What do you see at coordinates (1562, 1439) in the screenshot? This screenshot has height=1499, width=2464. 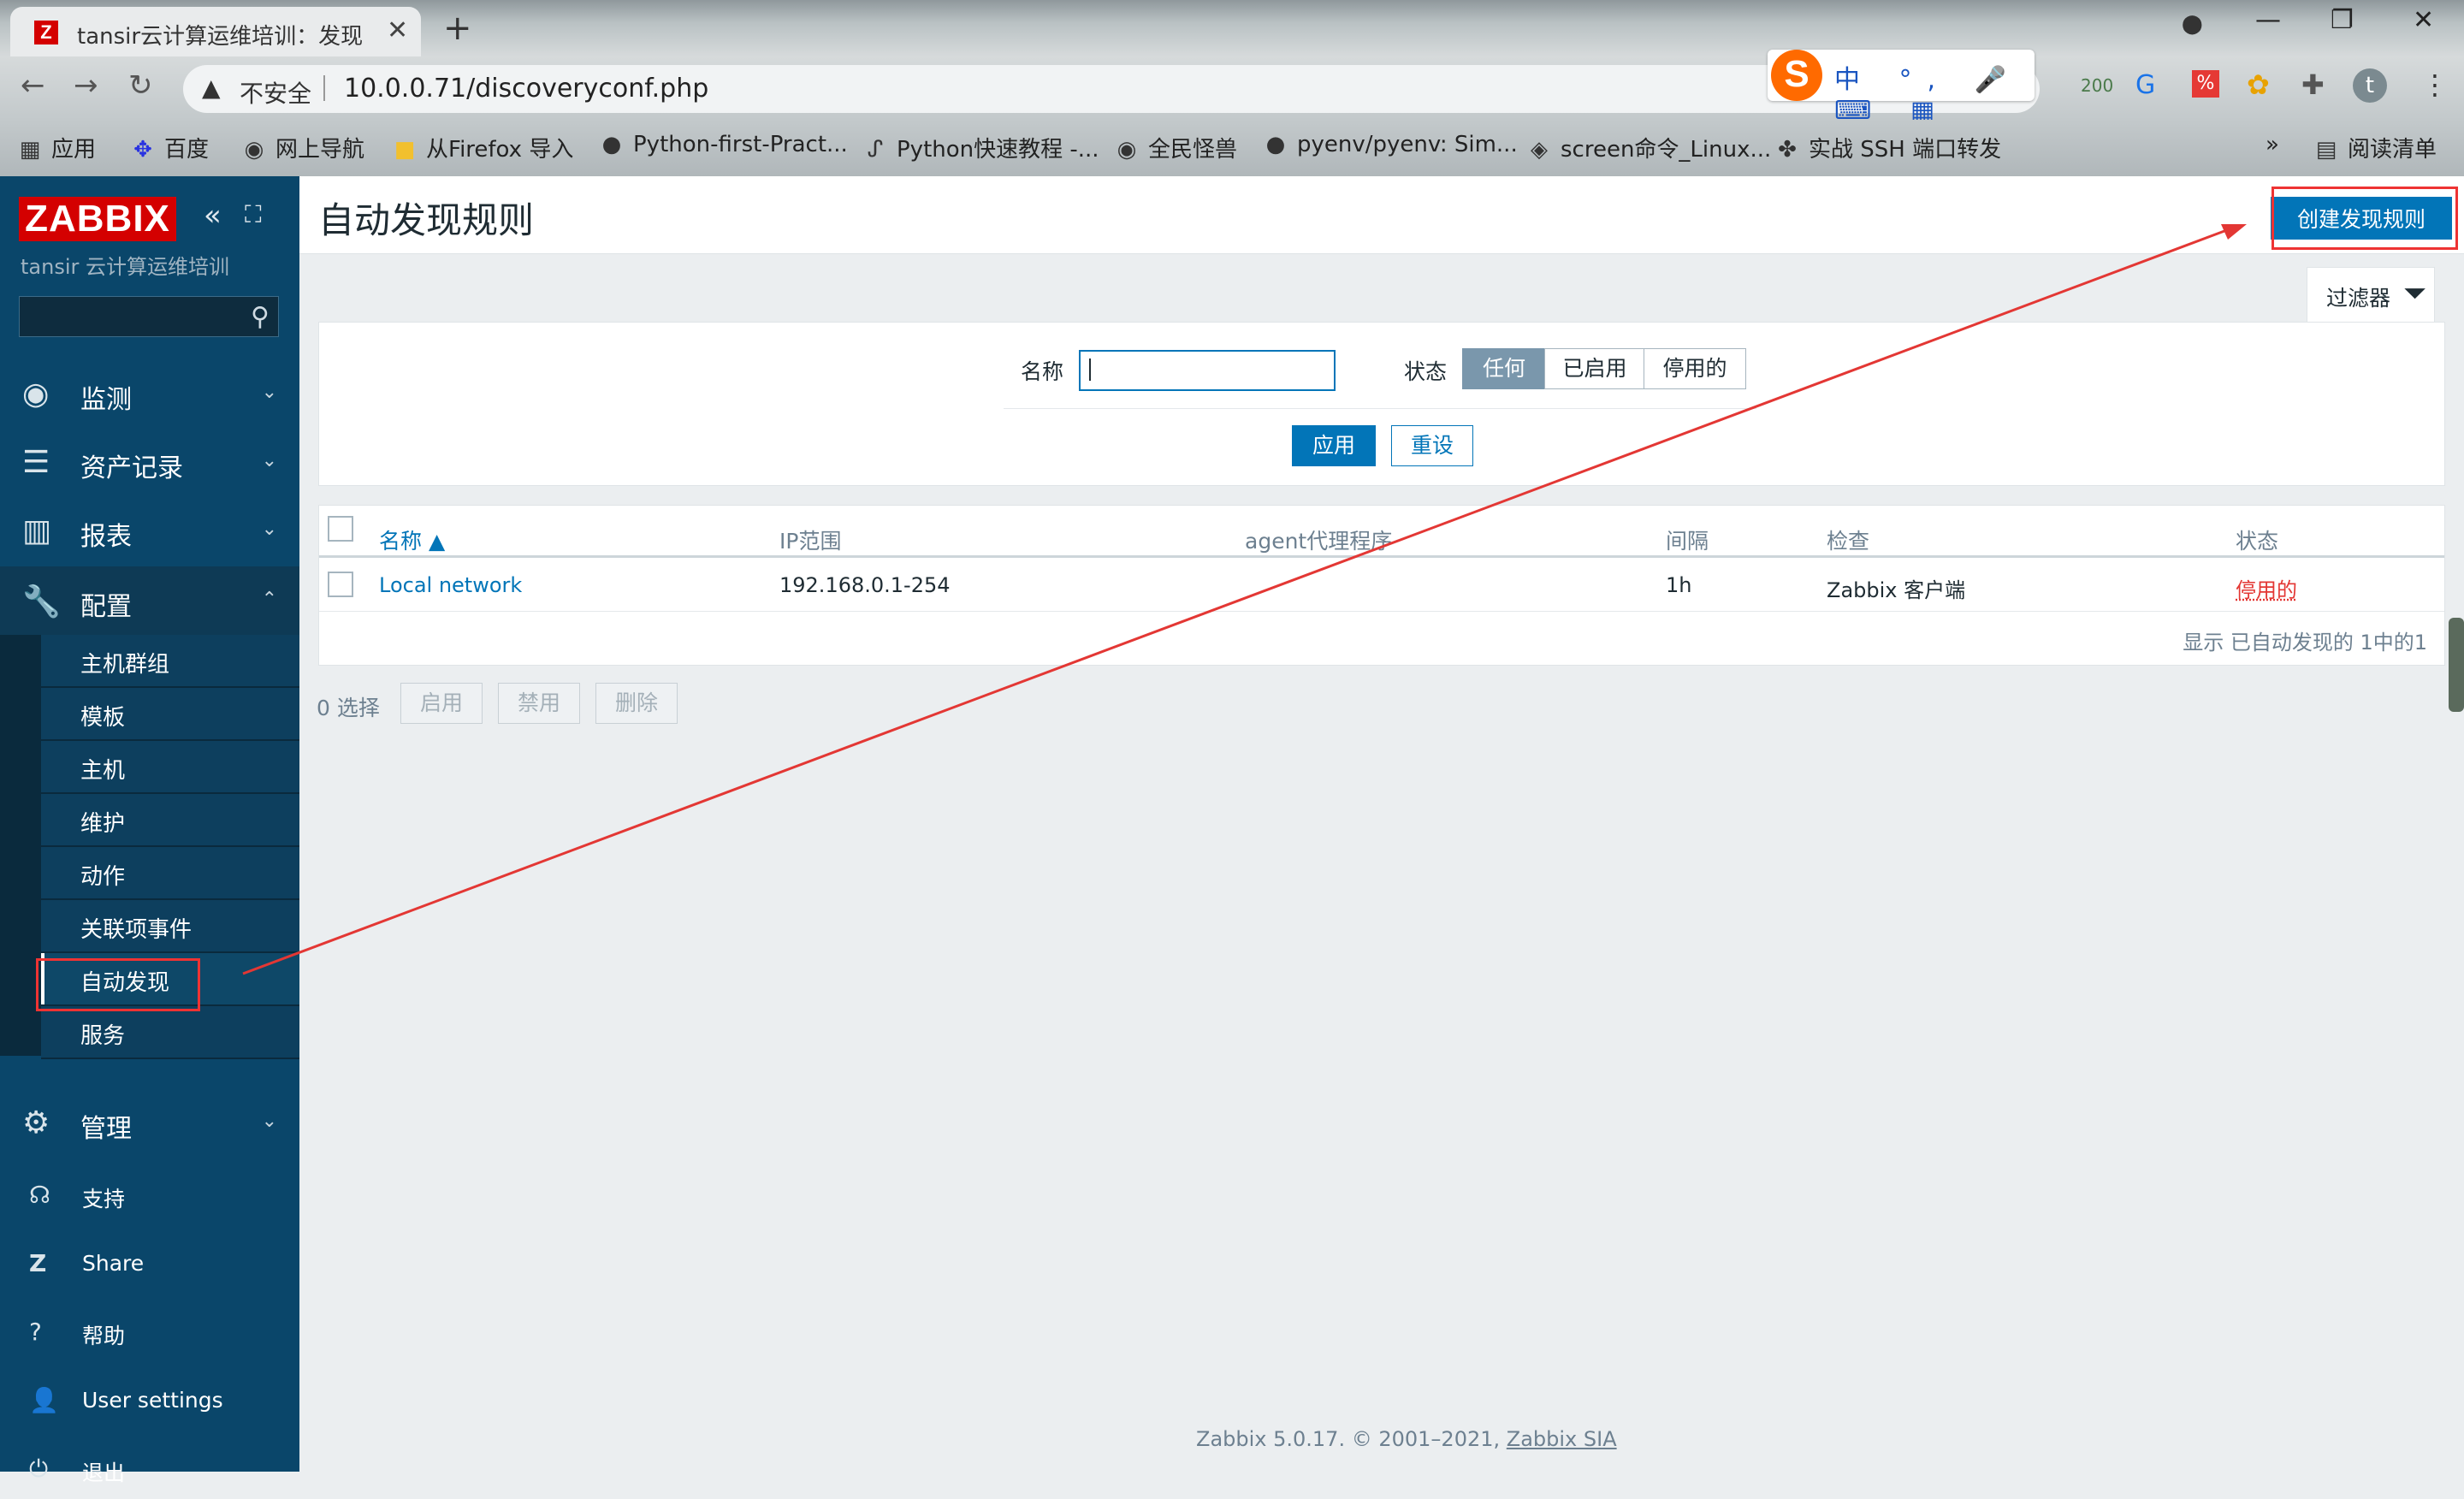 I see `footer-zabbix-link: Zabbix SIA` at bounding box center [1562, 1439].